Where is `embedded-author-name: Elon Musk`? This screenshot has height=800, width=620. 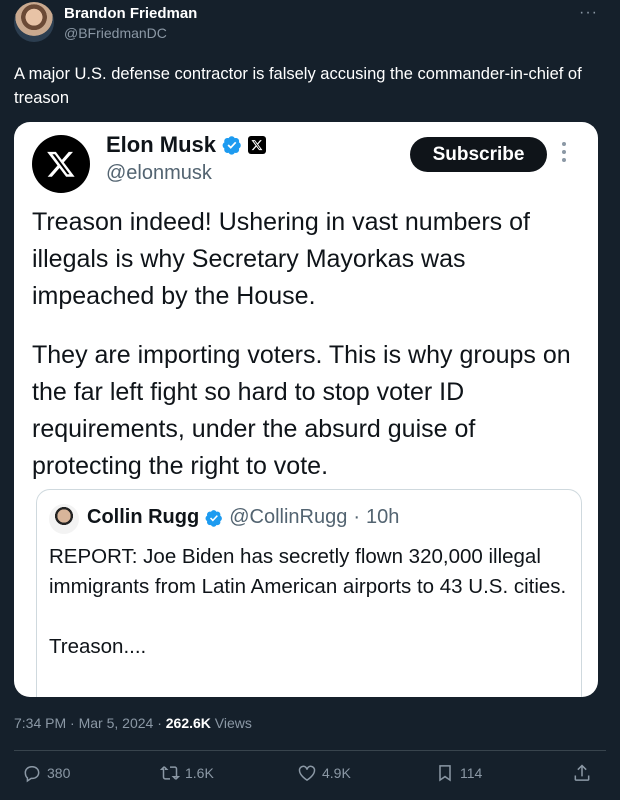 embedded-author-name: Elon Musk is located at coordinates (161, 144).